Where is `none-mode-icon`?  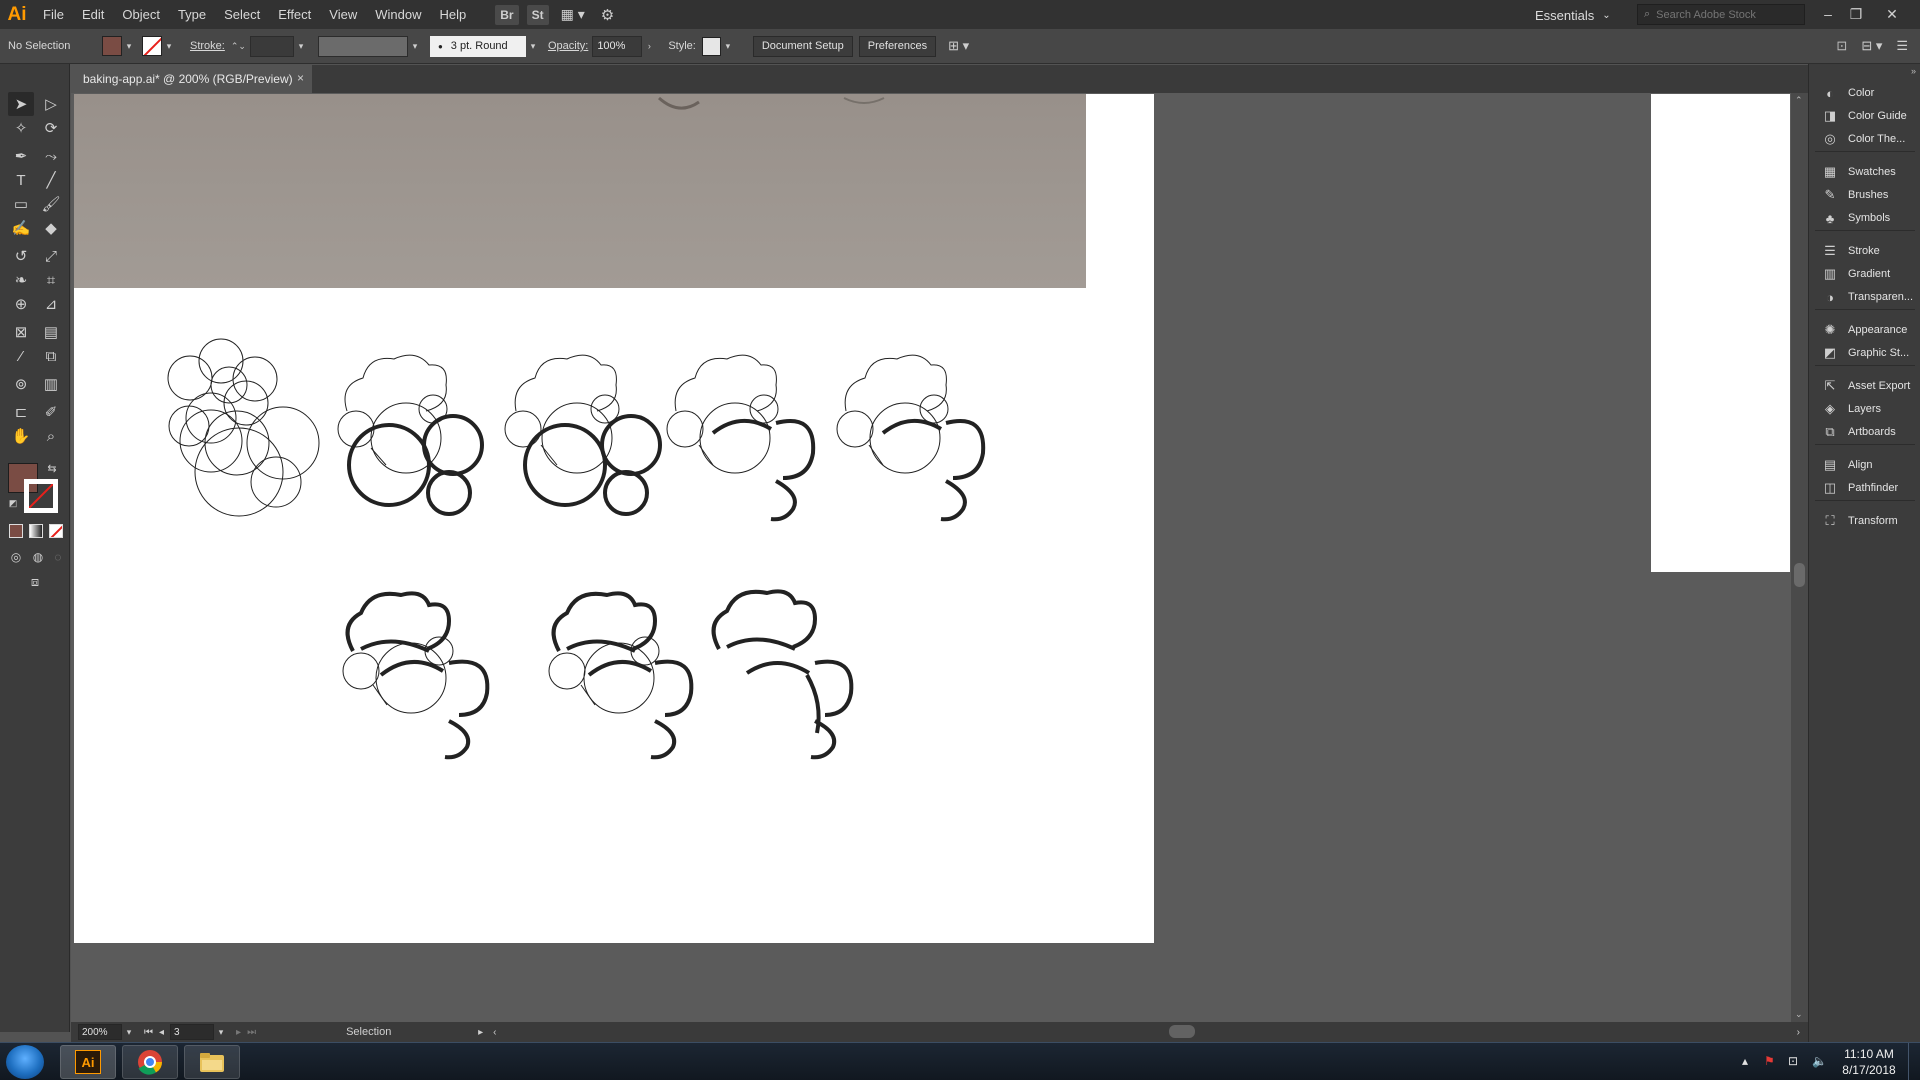 none-mode-icon is located at coordinates (56, 531).